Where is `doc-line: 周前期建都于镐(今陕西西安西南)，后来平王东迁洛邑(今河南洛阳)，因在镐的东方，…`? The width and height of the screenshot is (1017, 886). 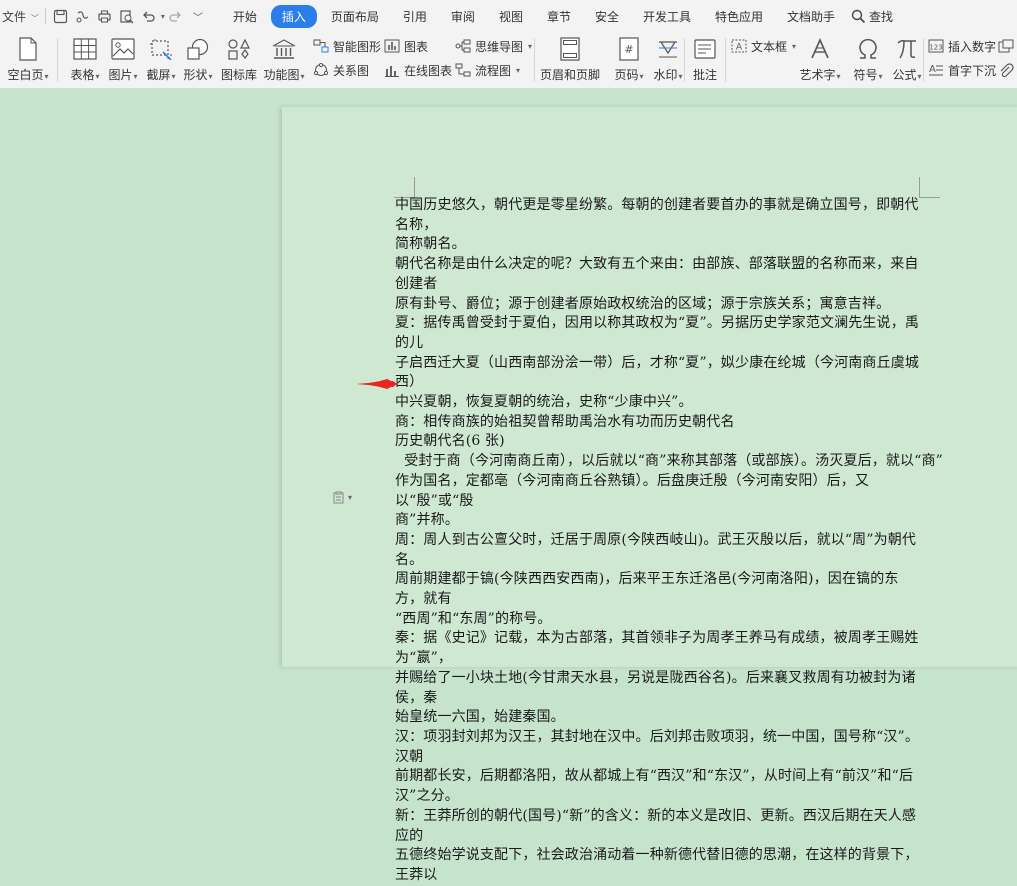 doc-line: 周前期建都于镐(今陕西西安西南)，后来平王东迁洛邑(今河南洛阳)，因在镐的东方，… is located at coordinates (647, 589).